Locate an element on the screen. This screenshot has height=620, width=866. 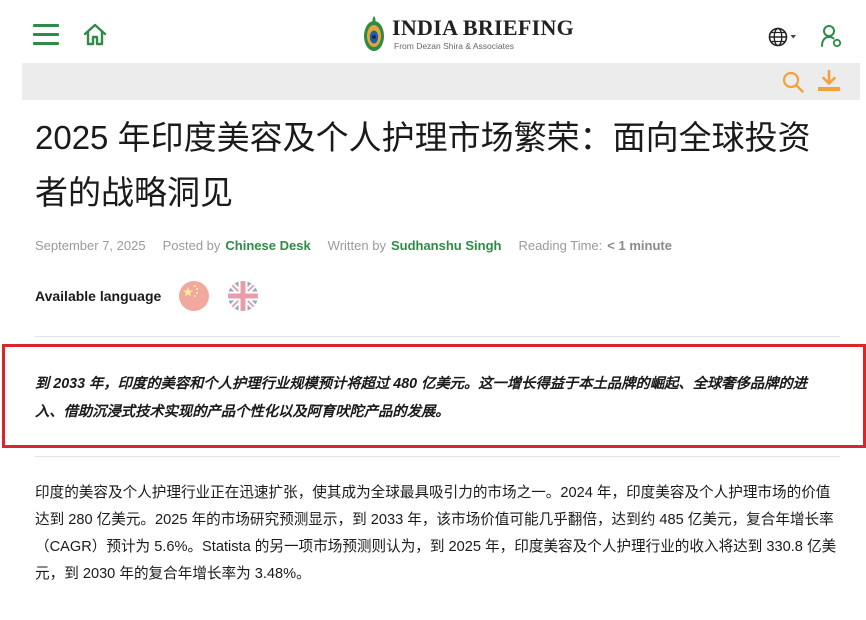
written-by-label: Written by is located at coordinates (356, 245).